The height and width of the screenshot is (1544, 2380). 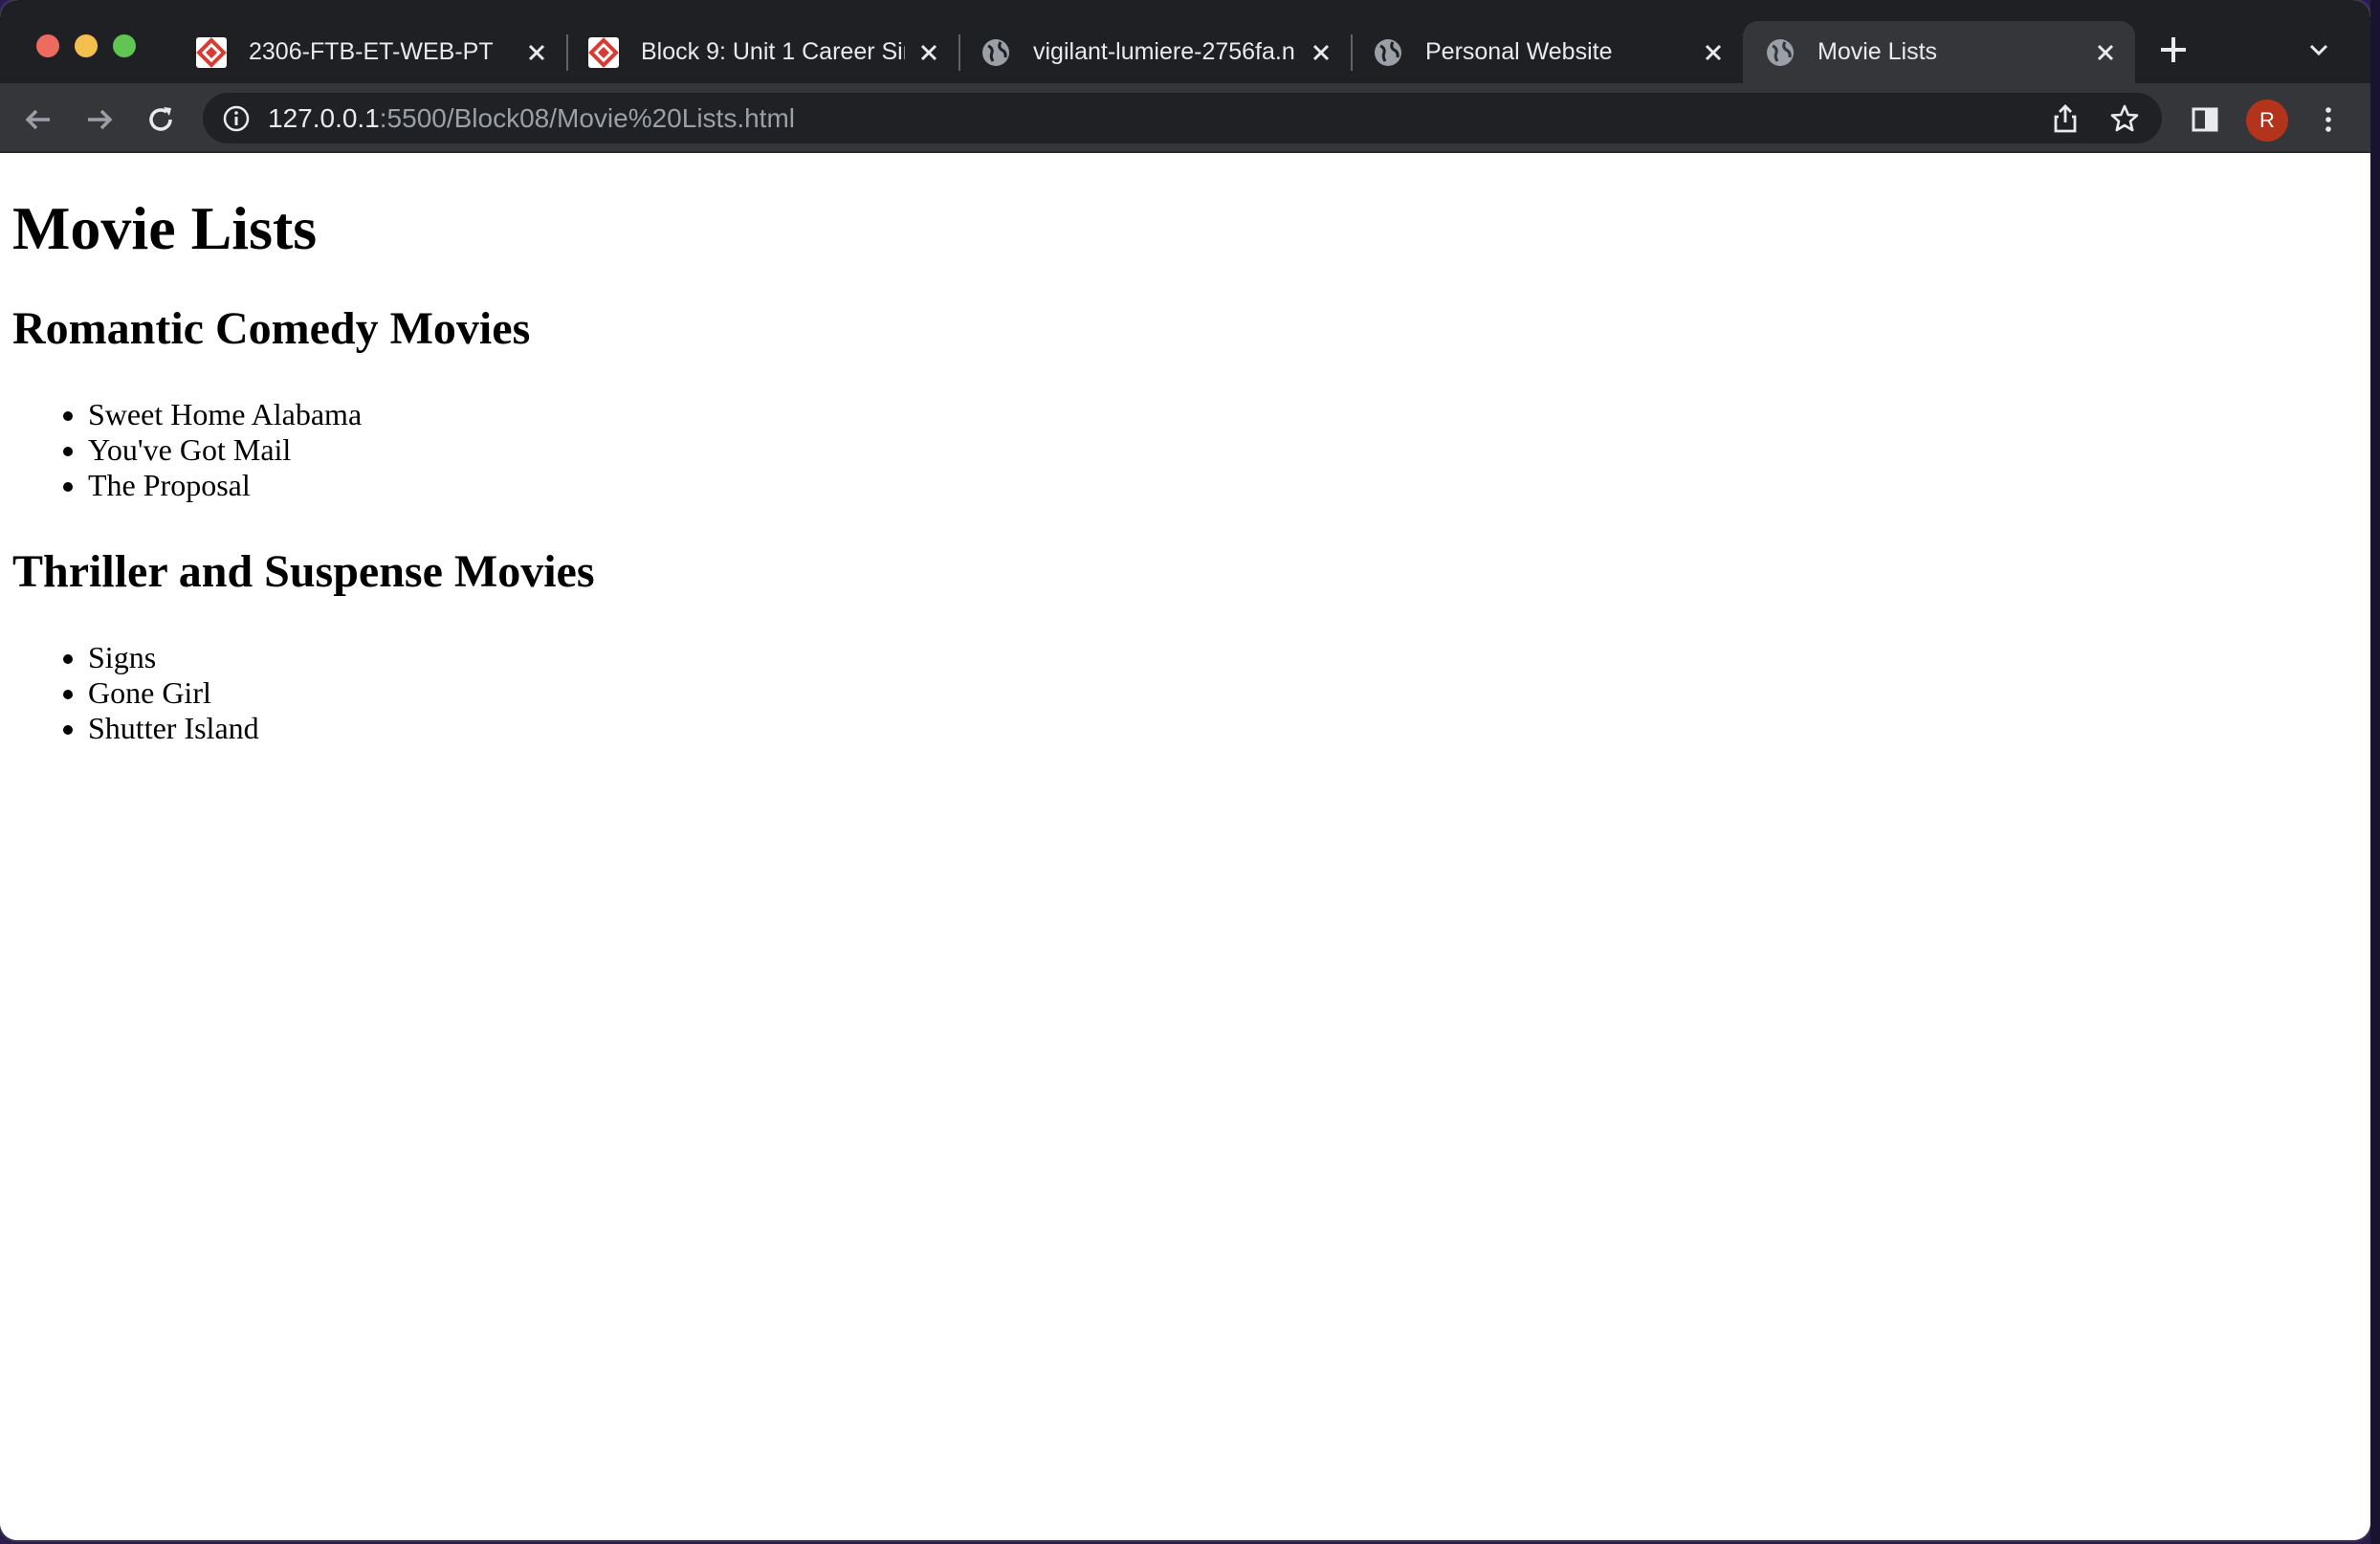 I want to click on page-title: Movie Lists, so click(x=165, y=228).